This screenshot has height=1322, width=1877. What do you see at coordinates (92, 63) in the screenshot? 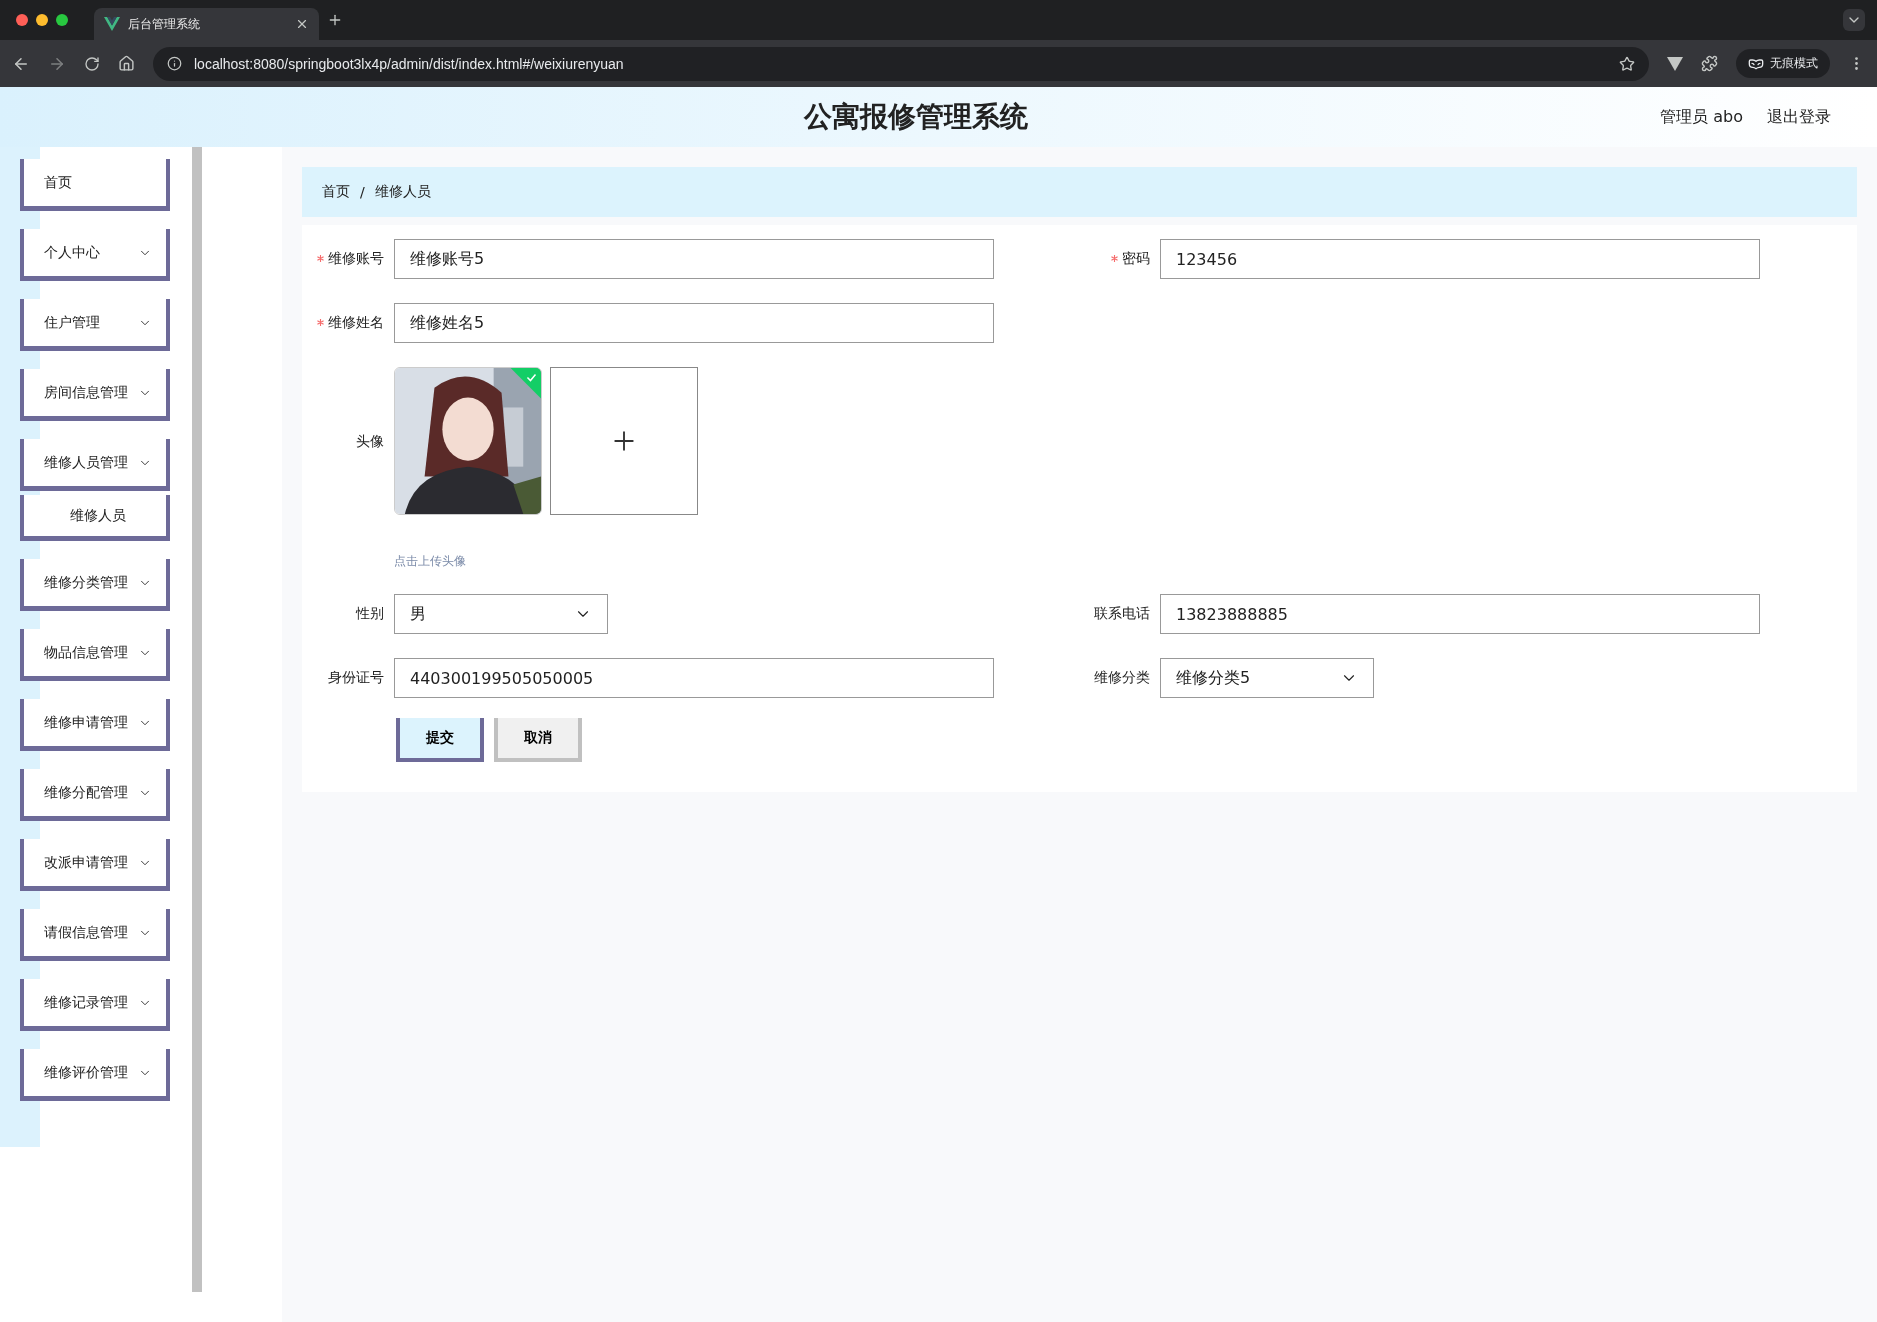
I see `reload-icon` at bounding box center [92, 63].